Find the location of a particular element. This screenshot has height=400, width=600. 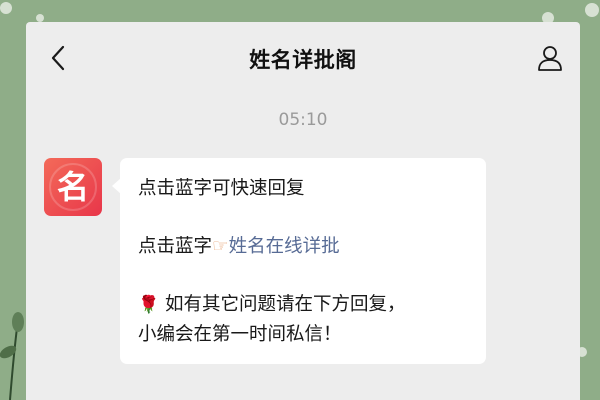

avatar-text: 名 is located at coordinates (72, 187).